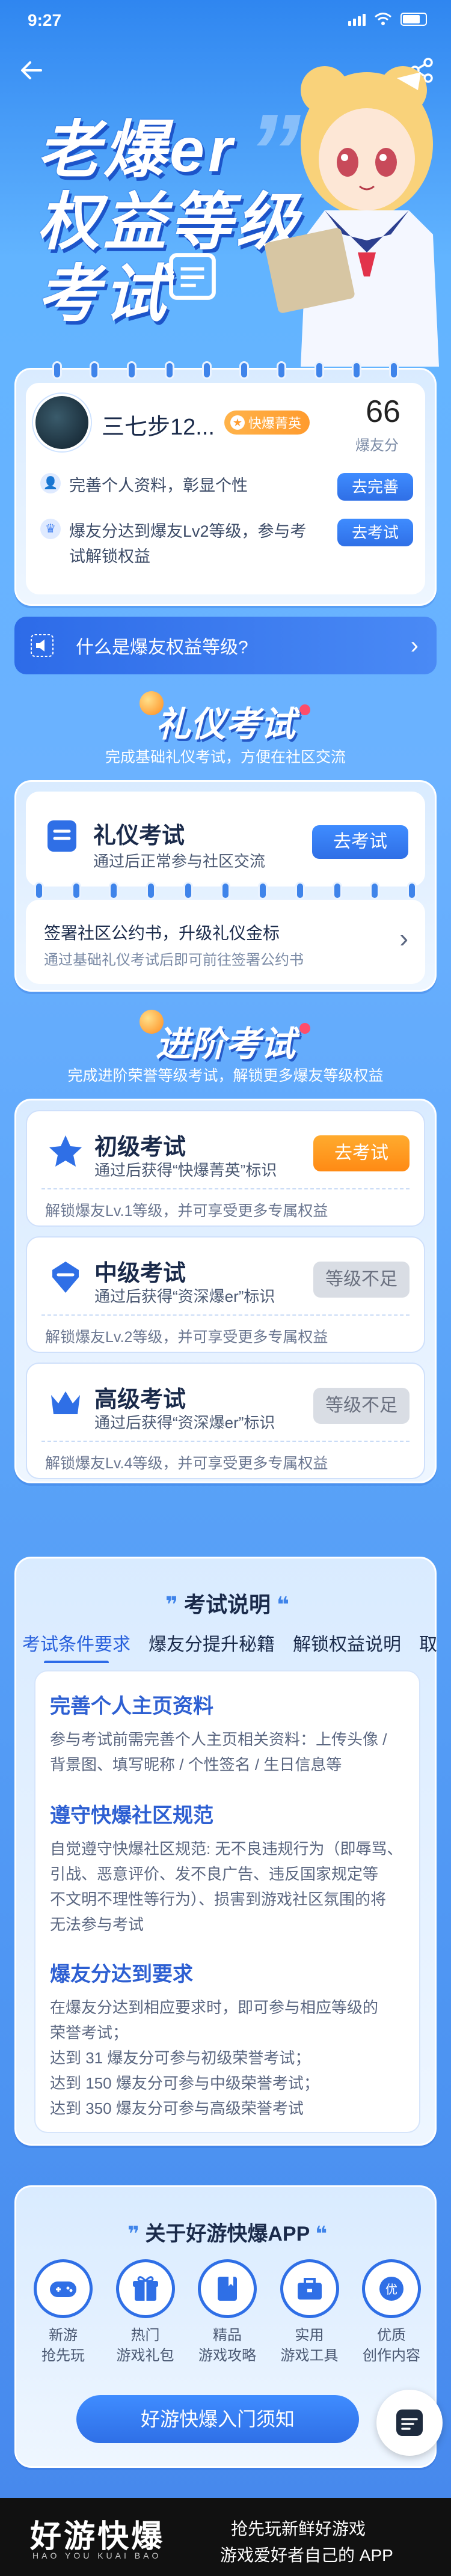 This screenshot has width=451, height=2576. I want to click on feature-label: 精品, so click(228, 2335).